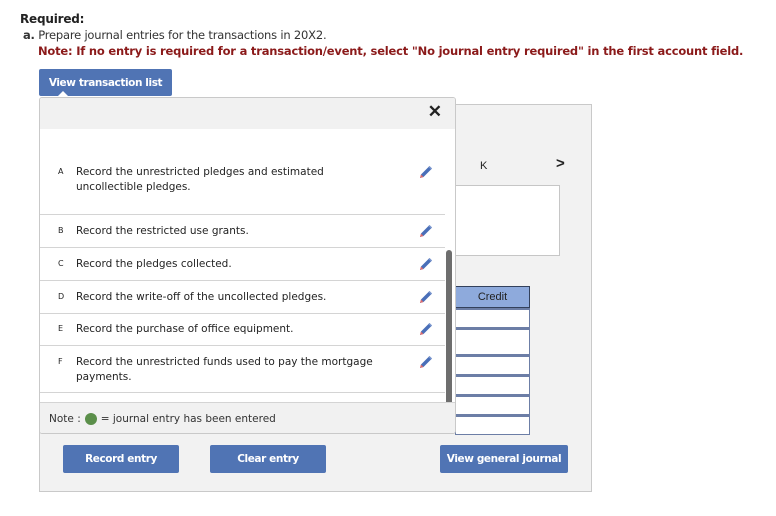 The height and width of the screenshot is (516, 776). What do you see at coordinates (162, 231) in the screenshot?
I see `transaction-text: Record the restricted use grants.` at bounding box center [162, 231].